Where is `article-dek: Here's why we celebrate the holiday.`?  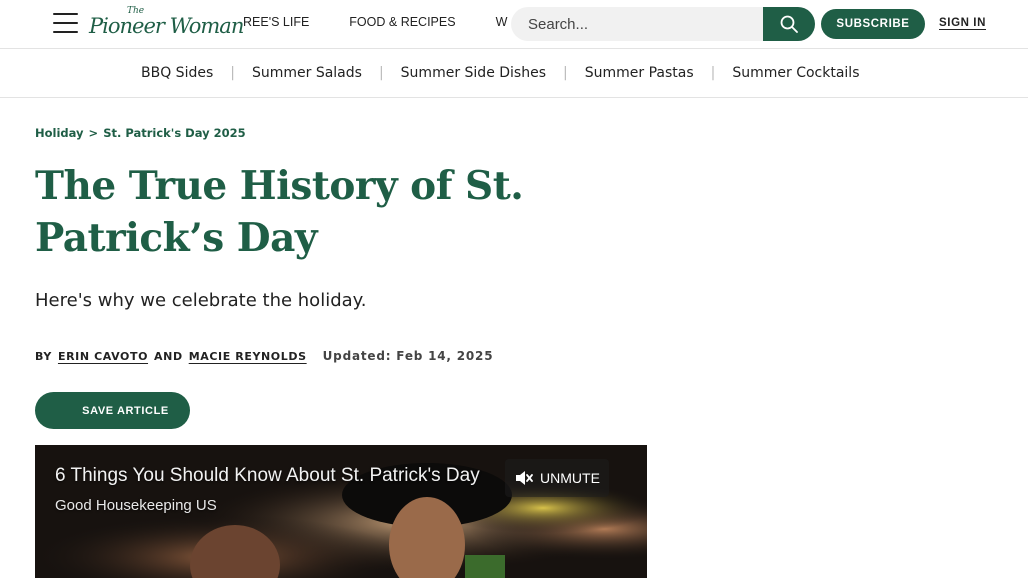
article-dek: Here's why we celebrate the holiday. is located at coordinates (201, 300).